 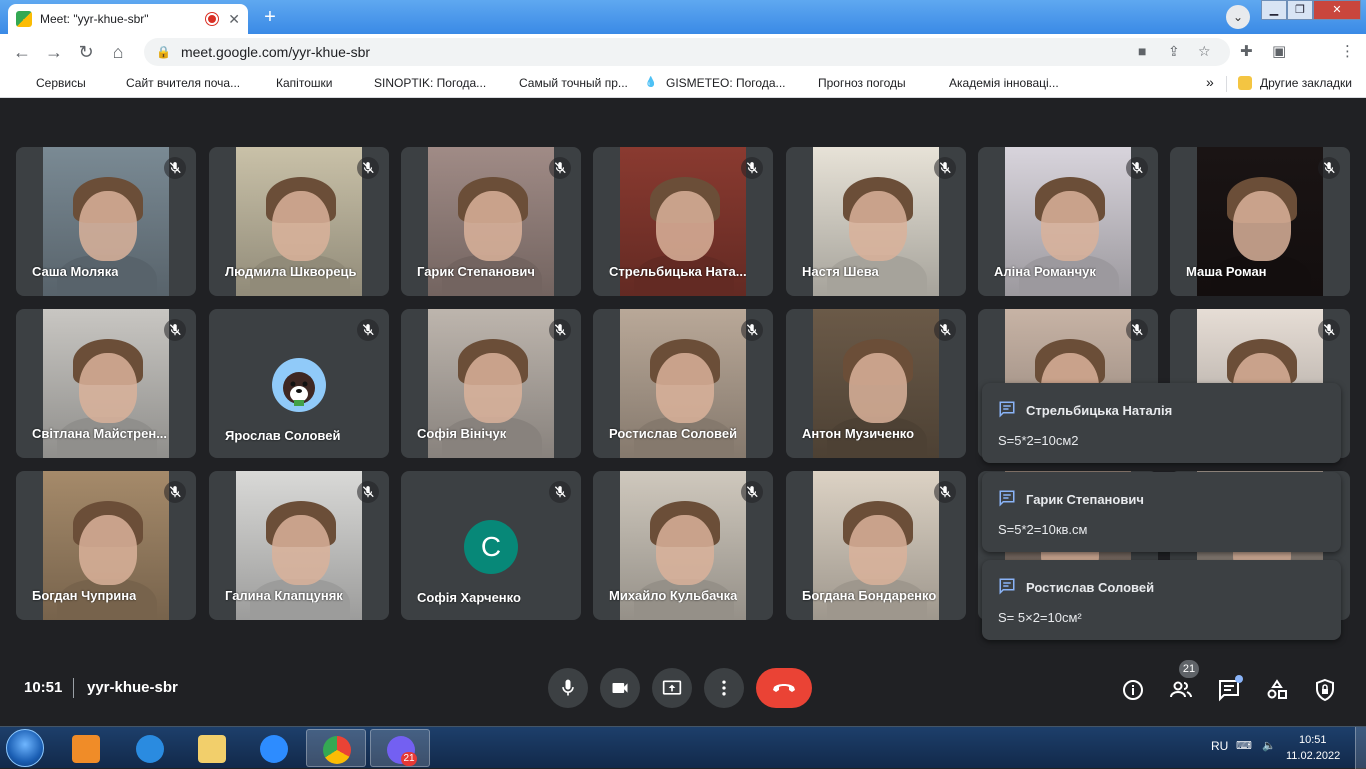 I want to click on leave-call-button, so click(x=784, y=688).